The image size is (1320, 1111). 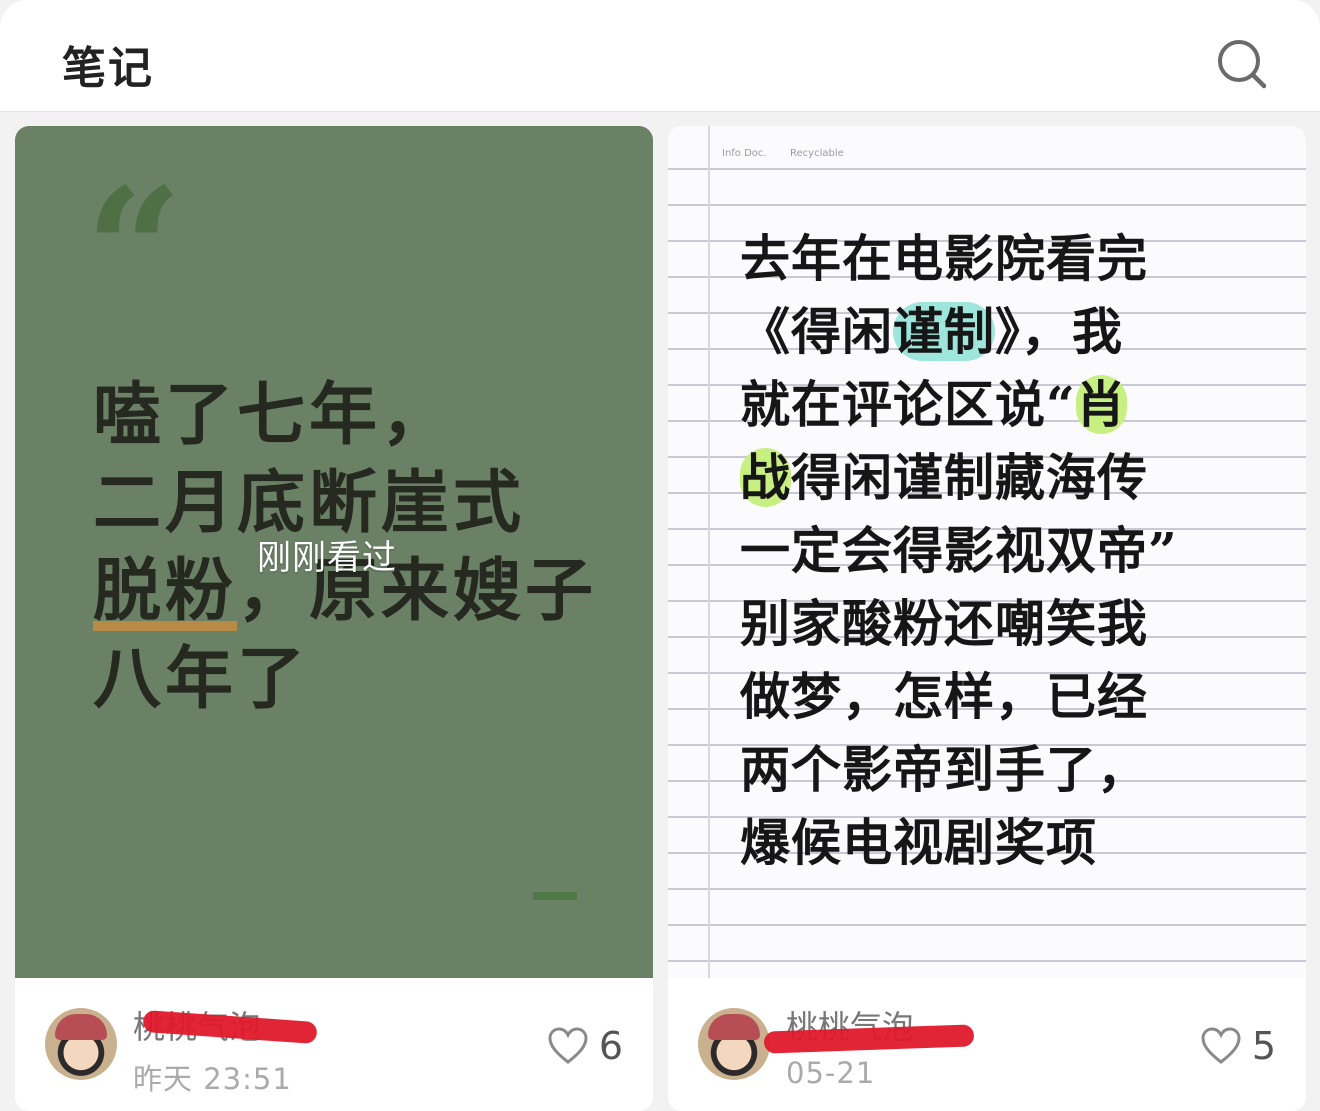 What do you see at coordinates (134, 251) in the screenshot?
I see `quote-icon: “` at bounding box center [134, 251].